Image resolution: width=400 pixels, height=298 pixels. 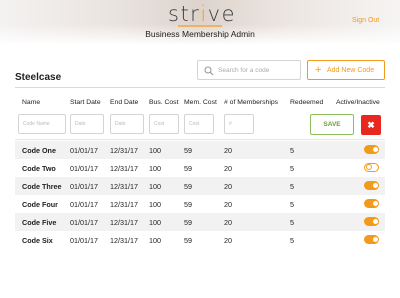 I want to click on column-header-mem-cost: Mem. Cost, so click(x=200, y=102).